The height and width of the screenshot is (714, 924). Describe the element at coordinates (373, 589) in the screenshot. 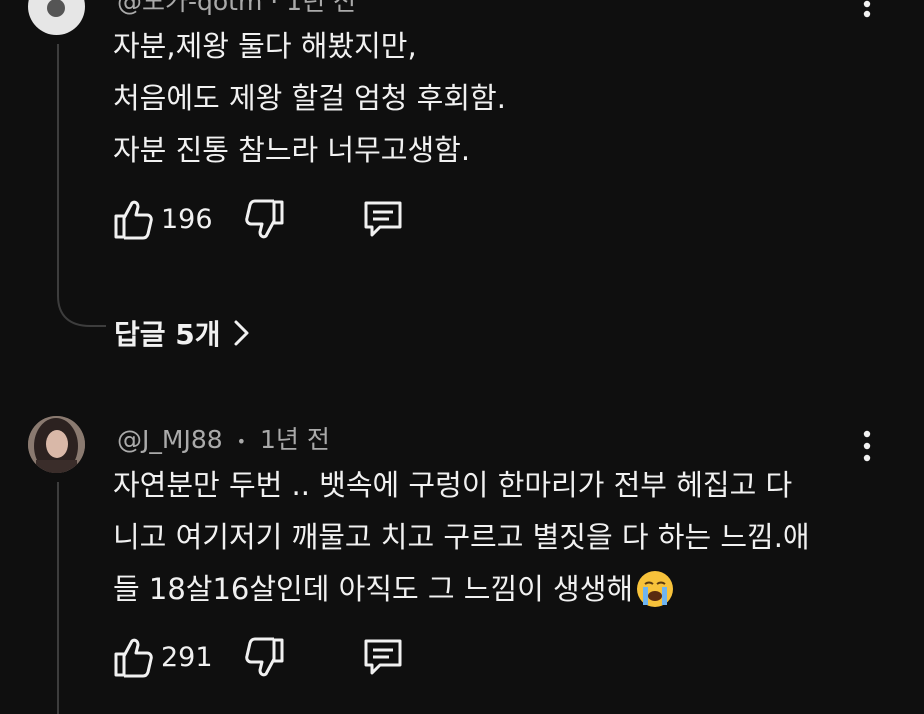

I see `comment-line-text: 들 18살16살인데 아직도 그 느낌이 생생해` at that location.